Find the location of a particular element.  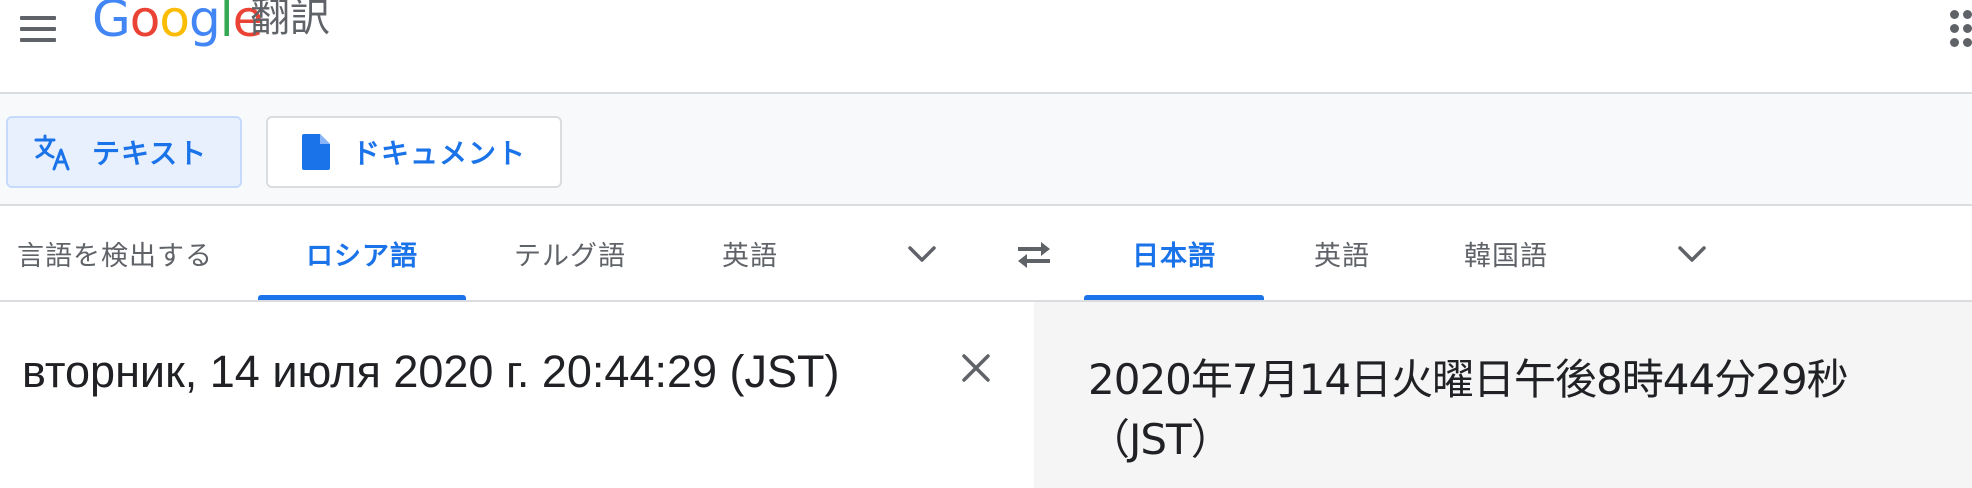

target-lang-english: 英語 is located at coordinates (1342, 253).